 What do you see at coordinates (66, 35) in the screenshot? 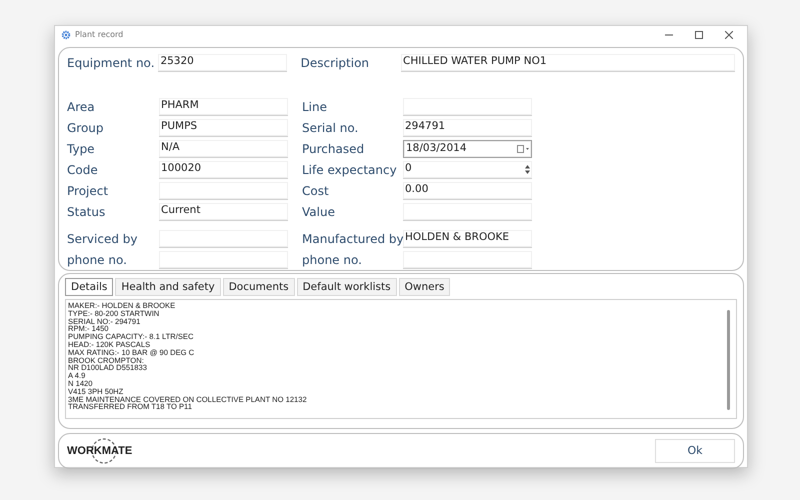
I see `gear-icon` at bounding box center [66, 35].